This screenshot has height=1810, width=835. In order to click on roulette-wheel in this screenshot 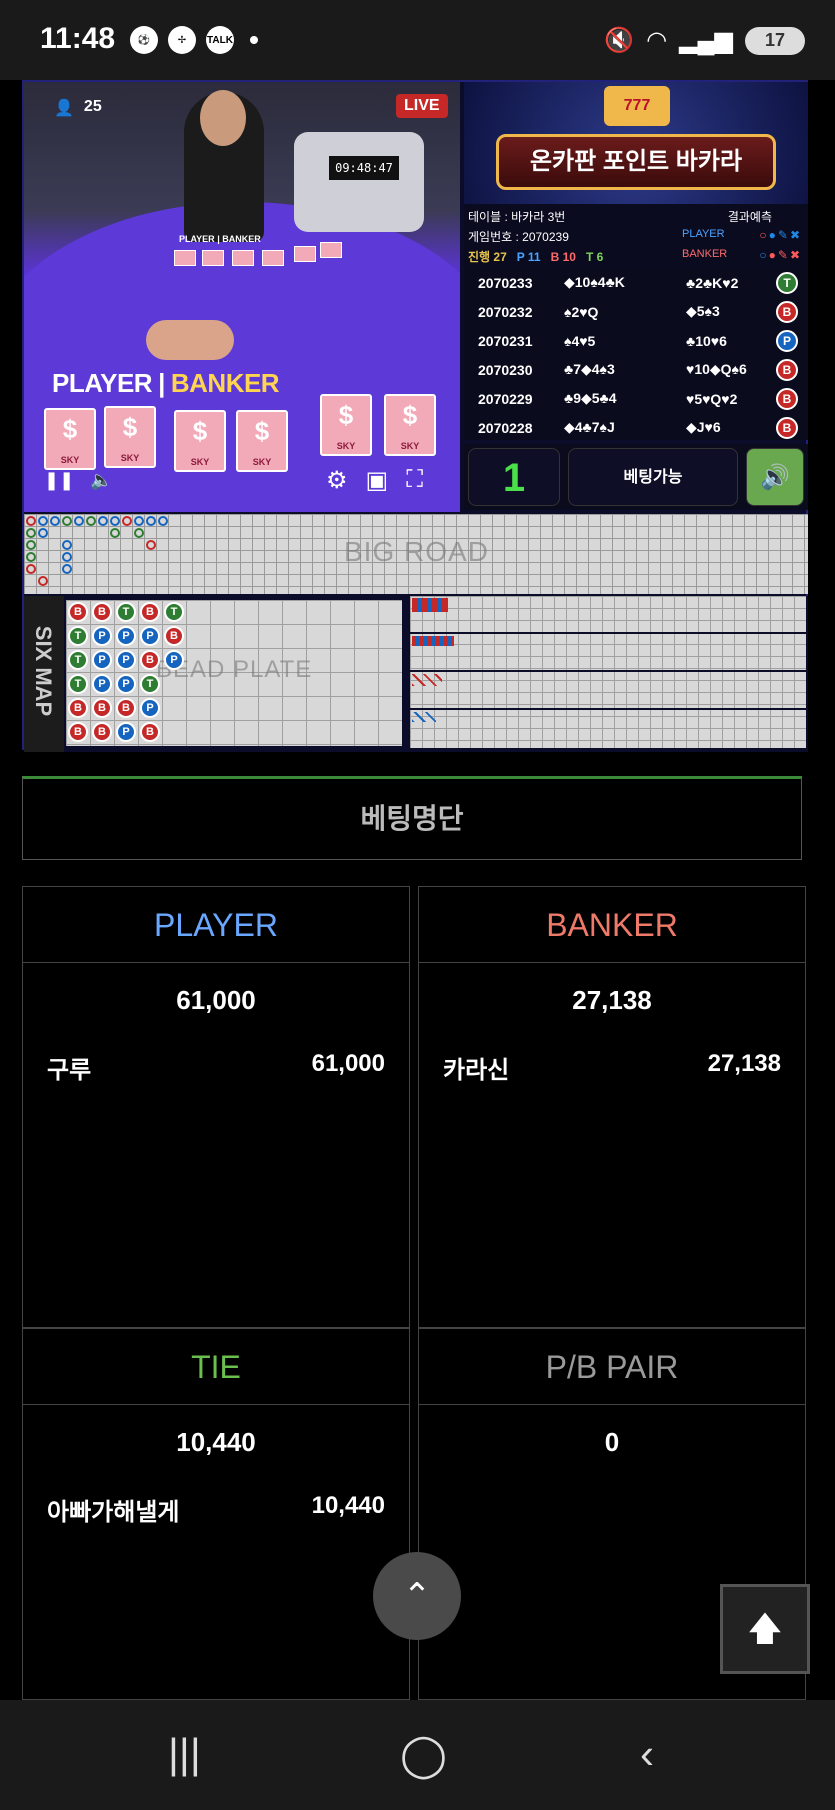, I will do `click(359, 182)`.